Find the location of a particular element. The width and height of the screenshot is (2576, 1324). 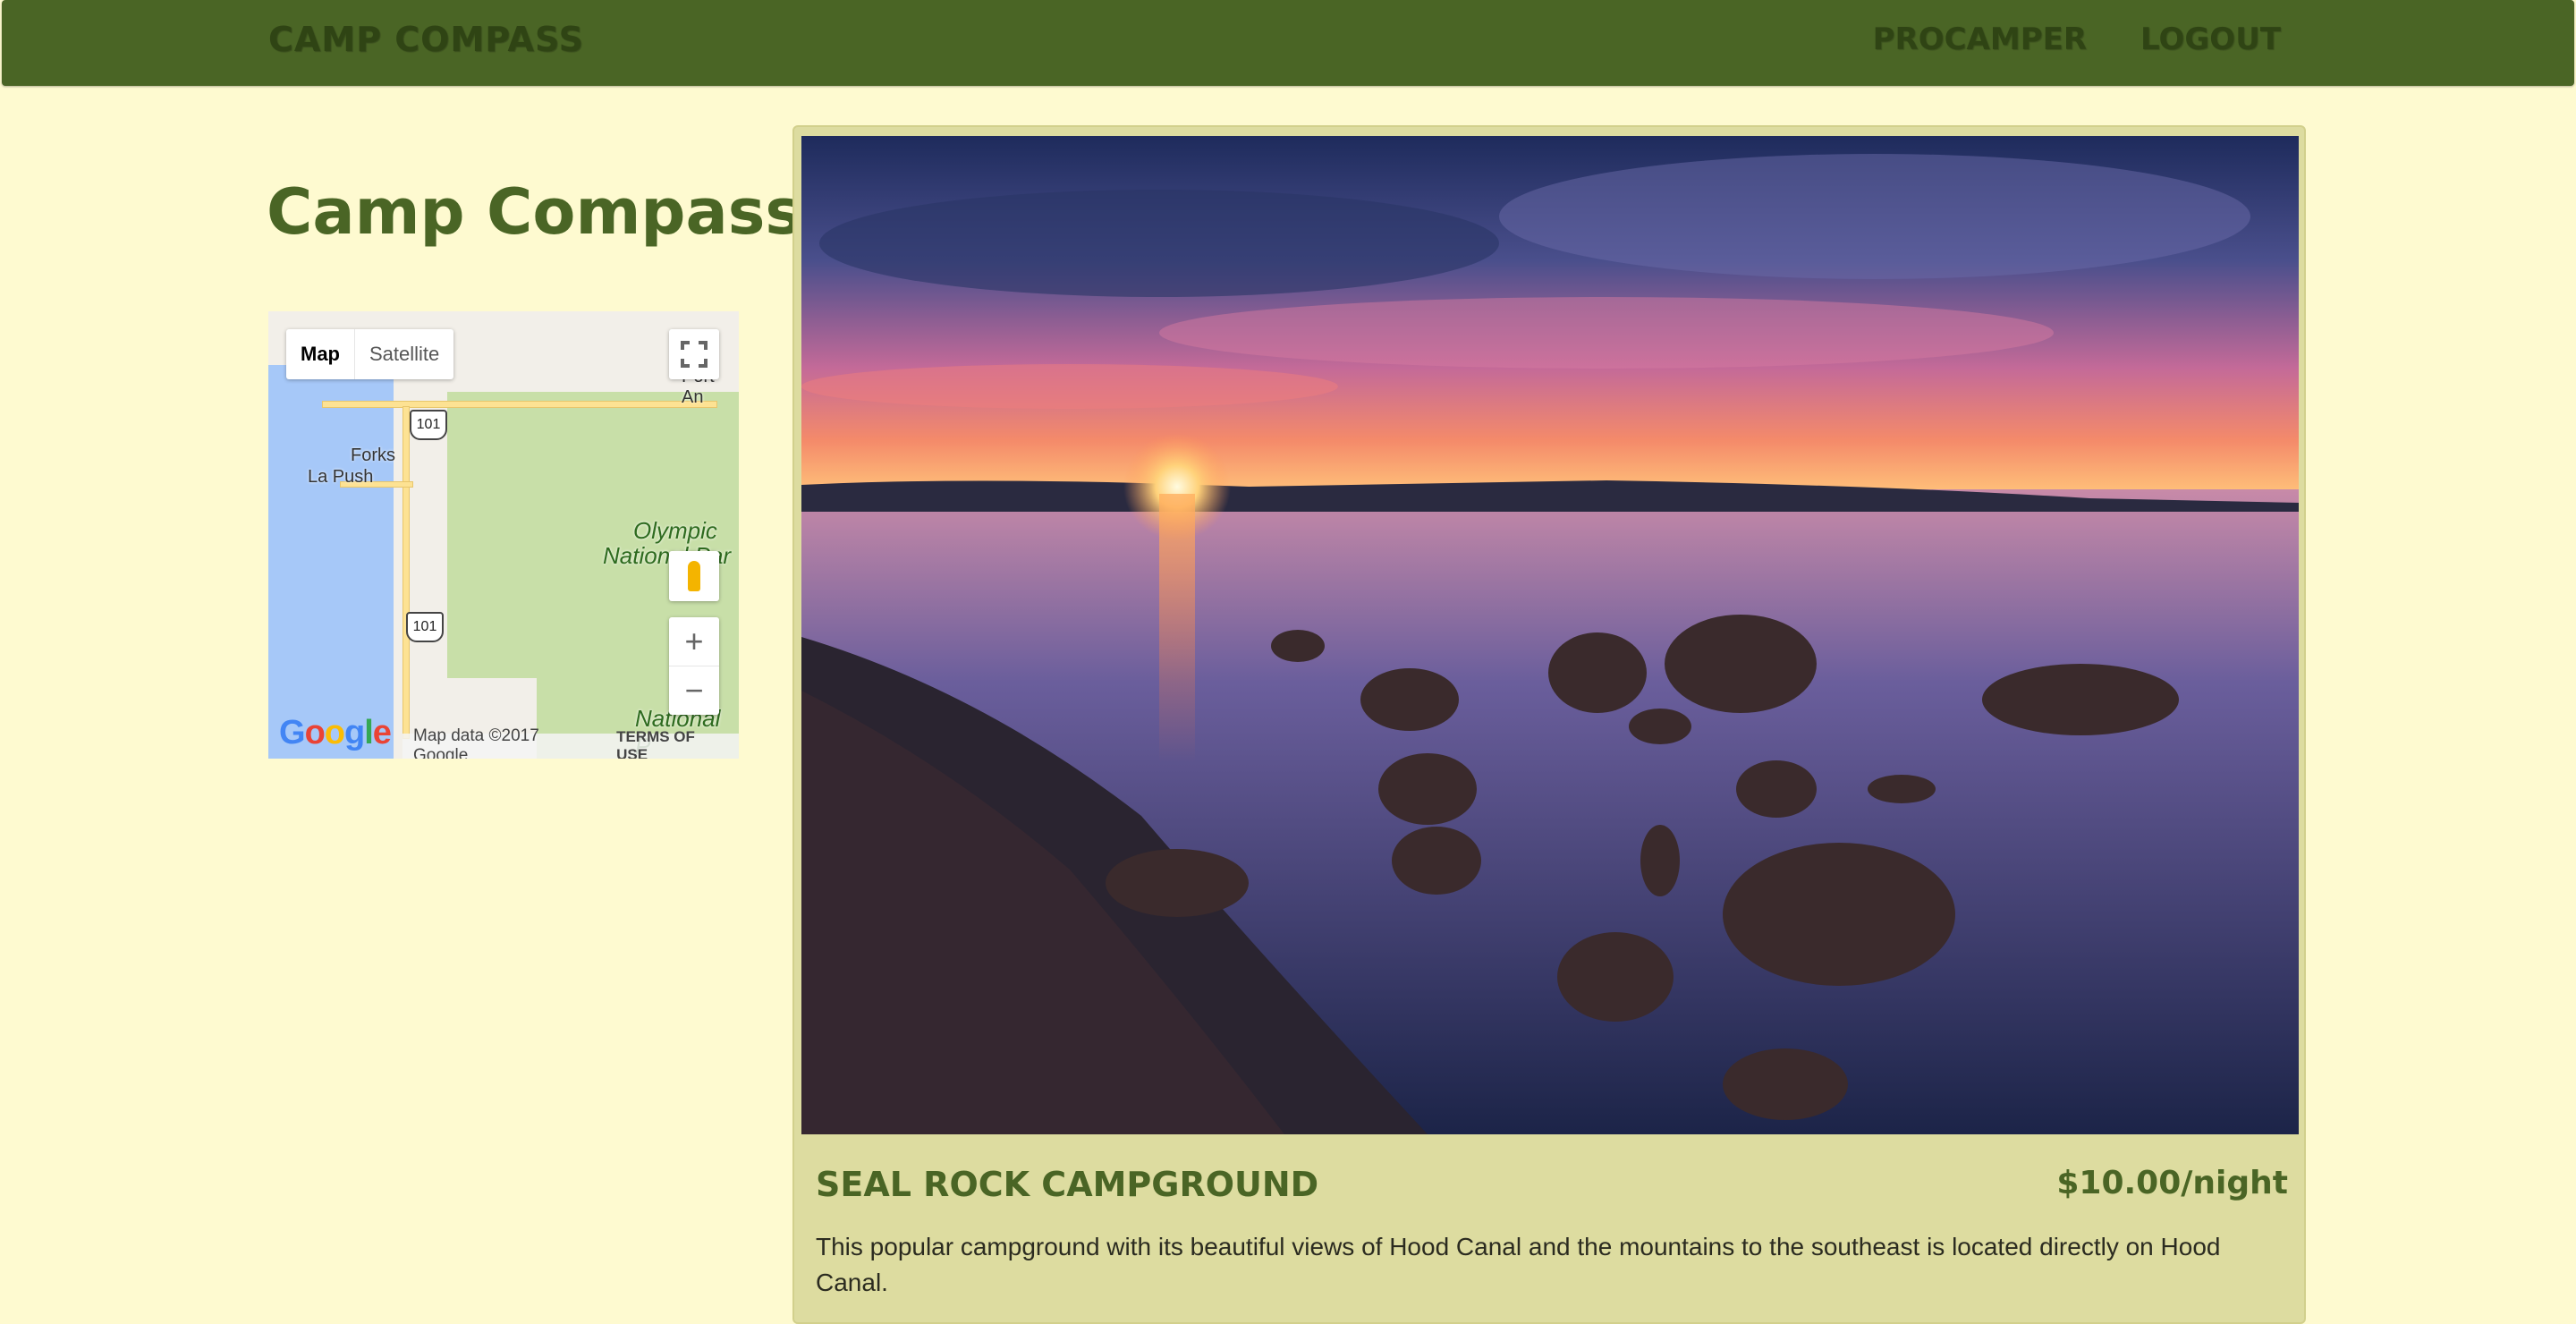

campground-name: SEAL ROCK CAMPGROUND is located at coordinates (1067, 1184).